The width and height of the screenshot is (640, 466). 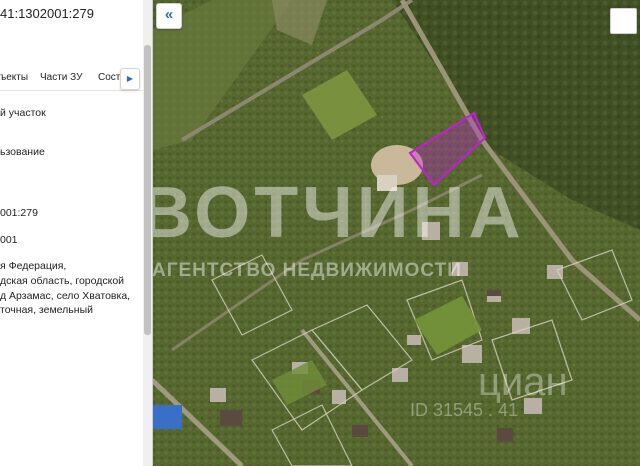 What do you see at coordinates (33, 266) in the screenshot?
I see `address-line-1: я Федерация,` at bounding box center [33, 266].